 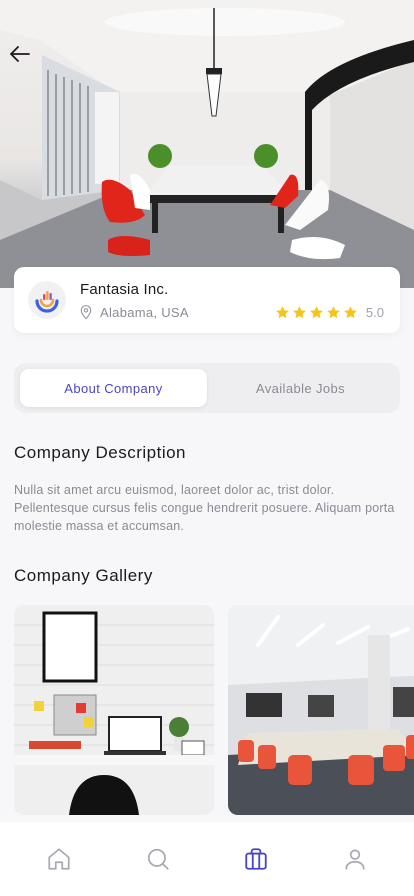 I want to click on company-rating: 5.0, so click(x=329, y=312).